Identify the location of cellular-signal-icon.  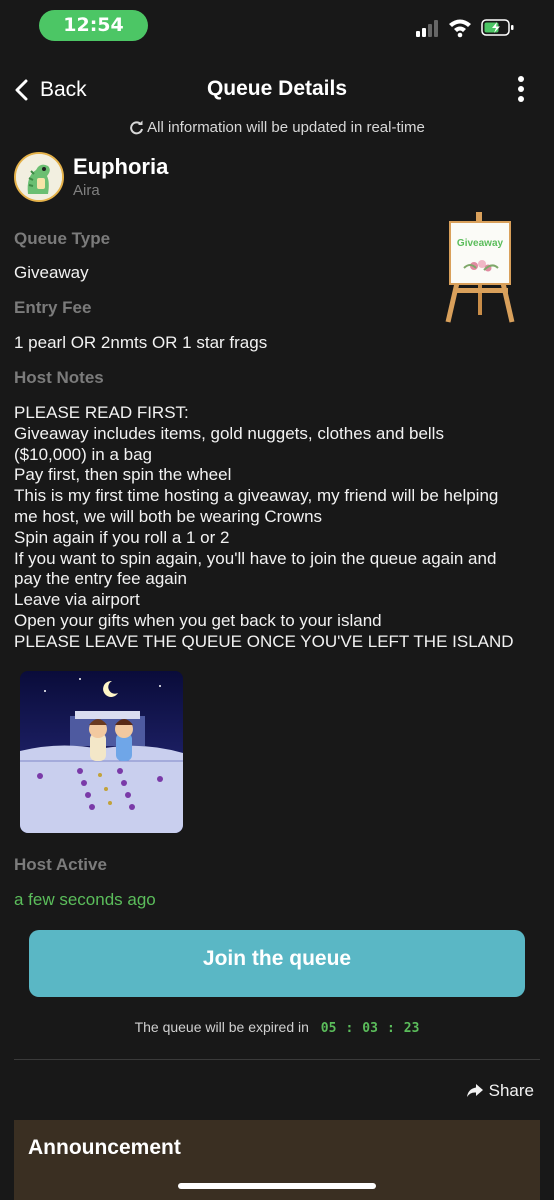
(427, 28).